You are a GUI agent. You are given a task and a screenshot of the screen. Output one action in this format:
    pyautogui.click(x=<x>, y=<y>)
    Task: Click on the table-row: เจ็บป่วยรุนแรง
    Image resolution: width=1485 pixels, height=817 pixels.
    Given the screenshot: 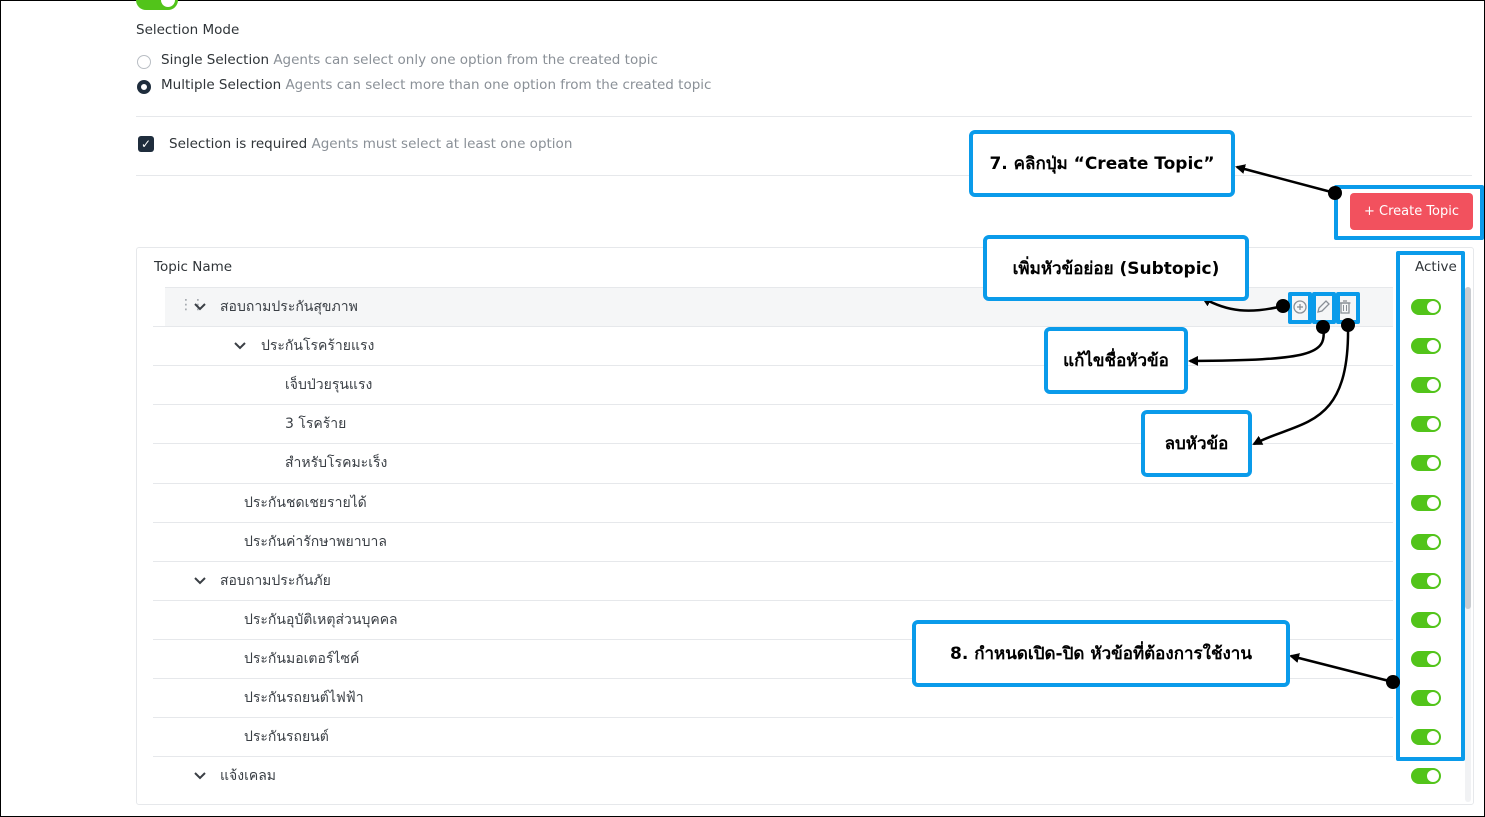 What is the action you would take?
    pyautogui.click(x=797, y=385)
    